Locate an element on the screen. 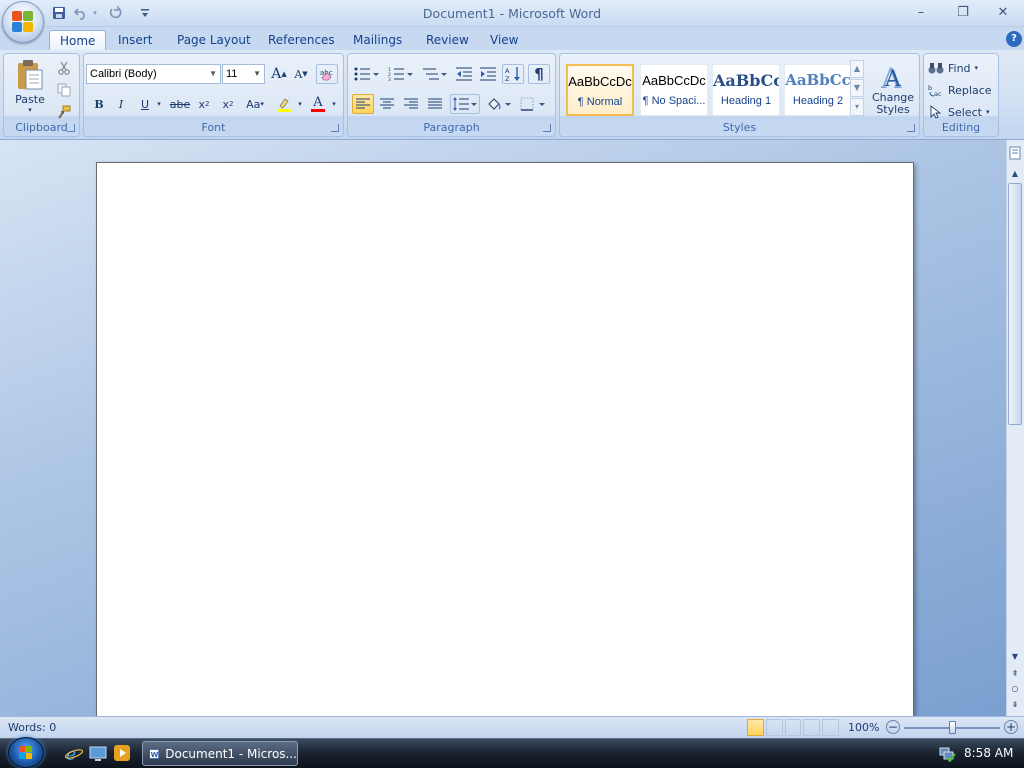 The width and height of the screenshot is (1024, 768). shading-button is located at coordinates (499, 104).